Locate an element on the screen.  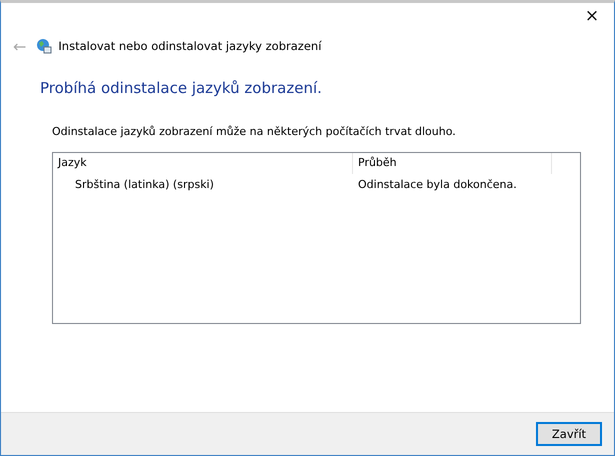
column-header: Jazyk is located at coordinates (203, 163).